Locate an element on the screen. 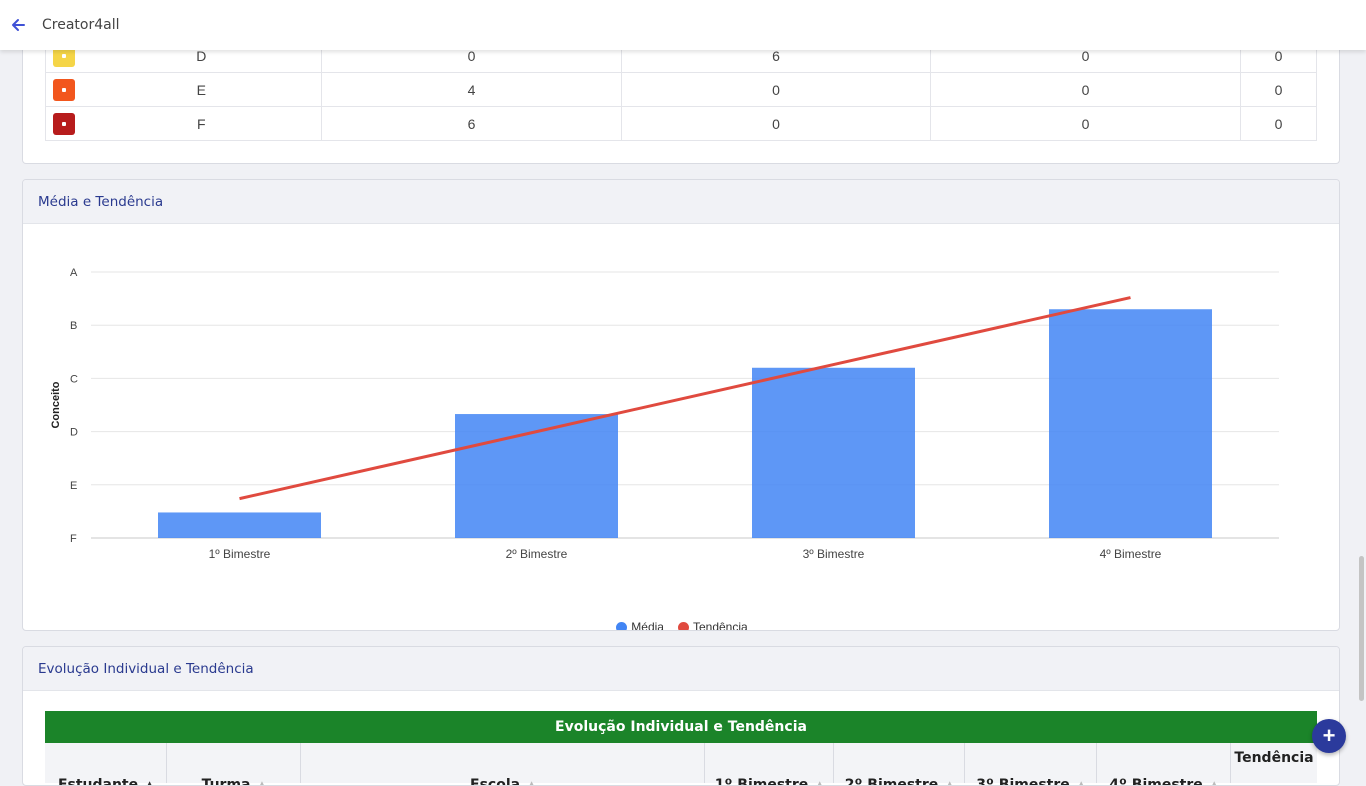  column-header-label: Turma is located at coordinates (226, 781).